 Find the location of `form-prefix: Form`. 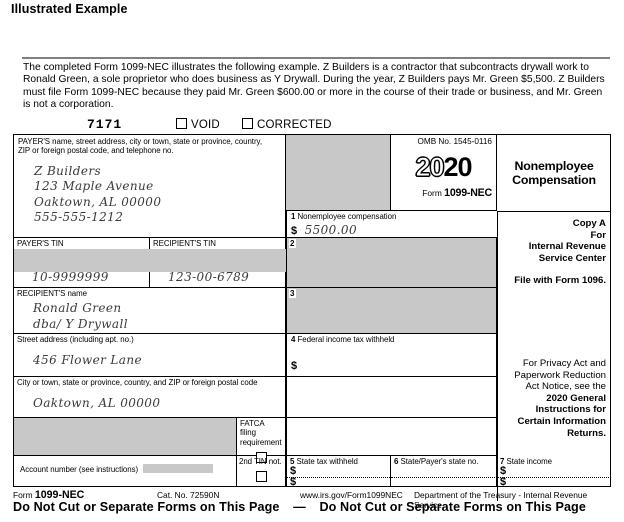

form-prefix: Form is located at coordinates (432, 193).